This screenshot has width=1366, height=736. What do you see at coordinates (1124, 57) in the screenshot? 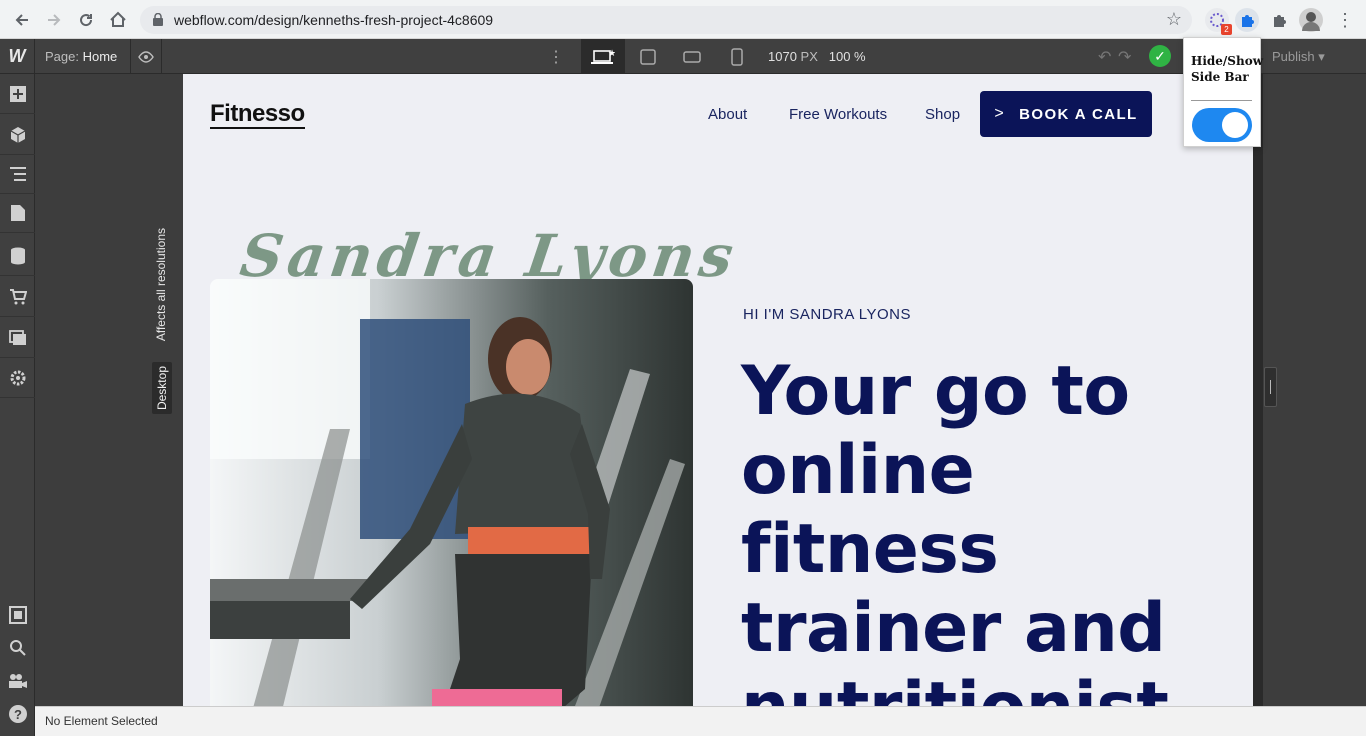
I see `redo-icon: ↷` at bounding box center [1124, 57].